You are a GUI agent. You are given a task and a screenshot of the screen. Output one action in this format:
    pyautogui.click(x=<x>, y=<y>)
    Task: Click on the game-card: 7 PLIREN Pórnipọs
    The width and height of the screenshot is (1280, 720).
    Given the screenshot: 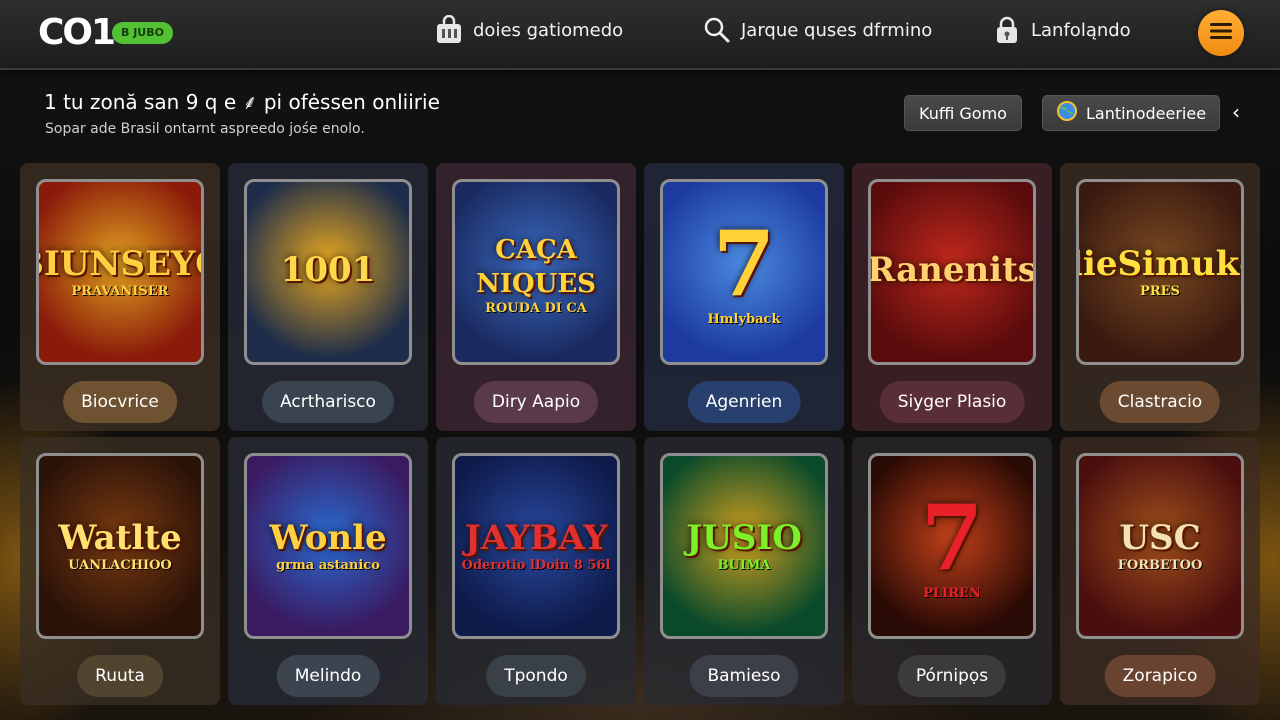 What is the action you would take?
    pyautogui.click(x=952, y=571)
    